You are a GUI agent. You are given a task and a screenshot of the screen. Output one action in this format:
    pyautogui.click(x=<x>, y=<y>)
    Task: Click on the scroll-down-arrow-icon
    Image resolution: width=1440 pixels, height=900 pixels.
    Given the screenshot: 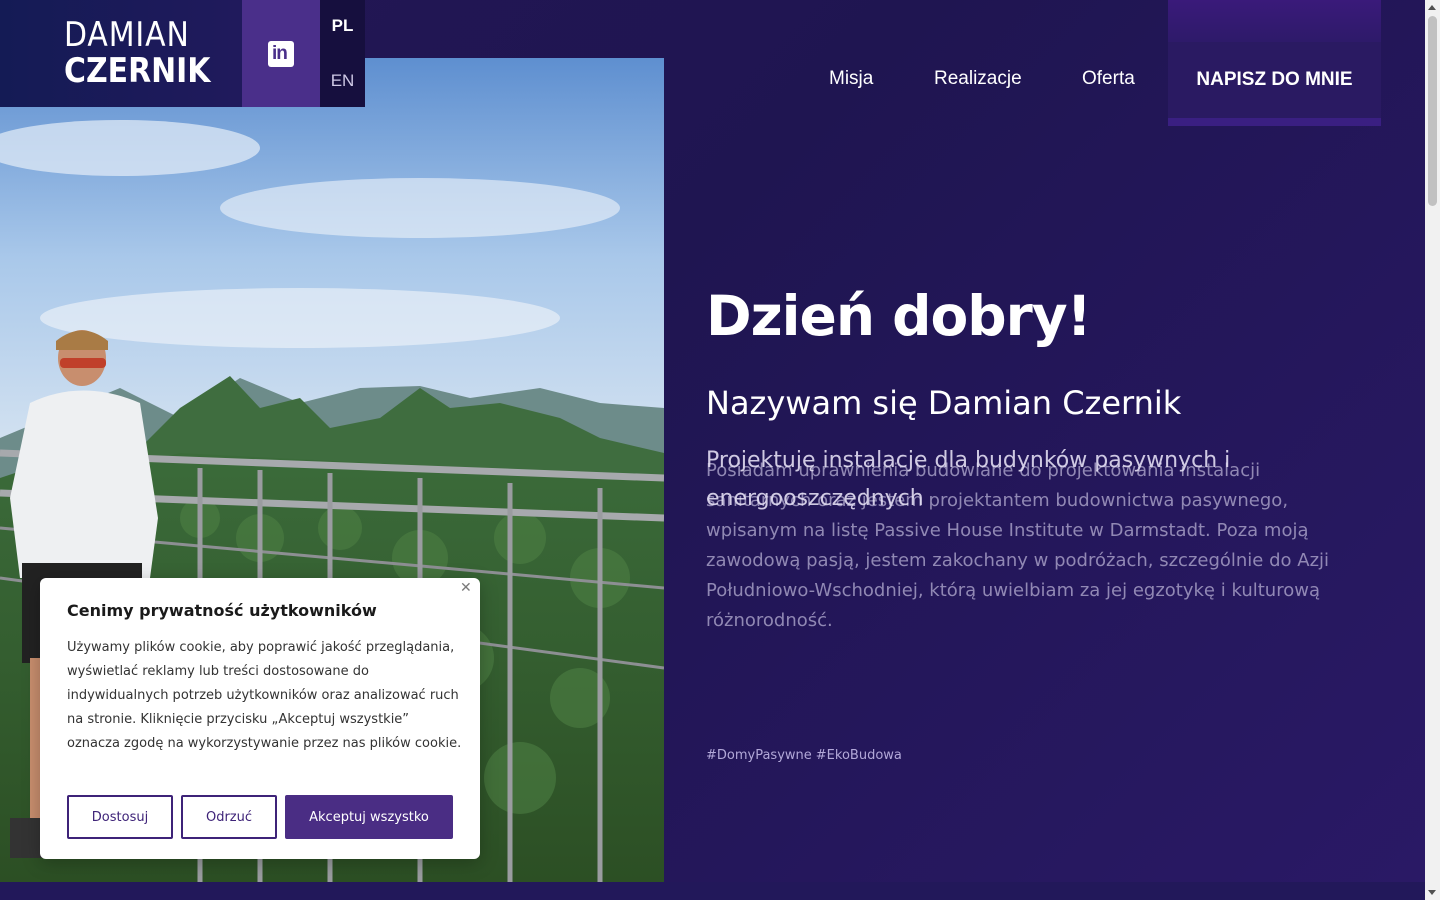 What is the action you would take?
    pyautogui.click(x=1432, y=892)
    